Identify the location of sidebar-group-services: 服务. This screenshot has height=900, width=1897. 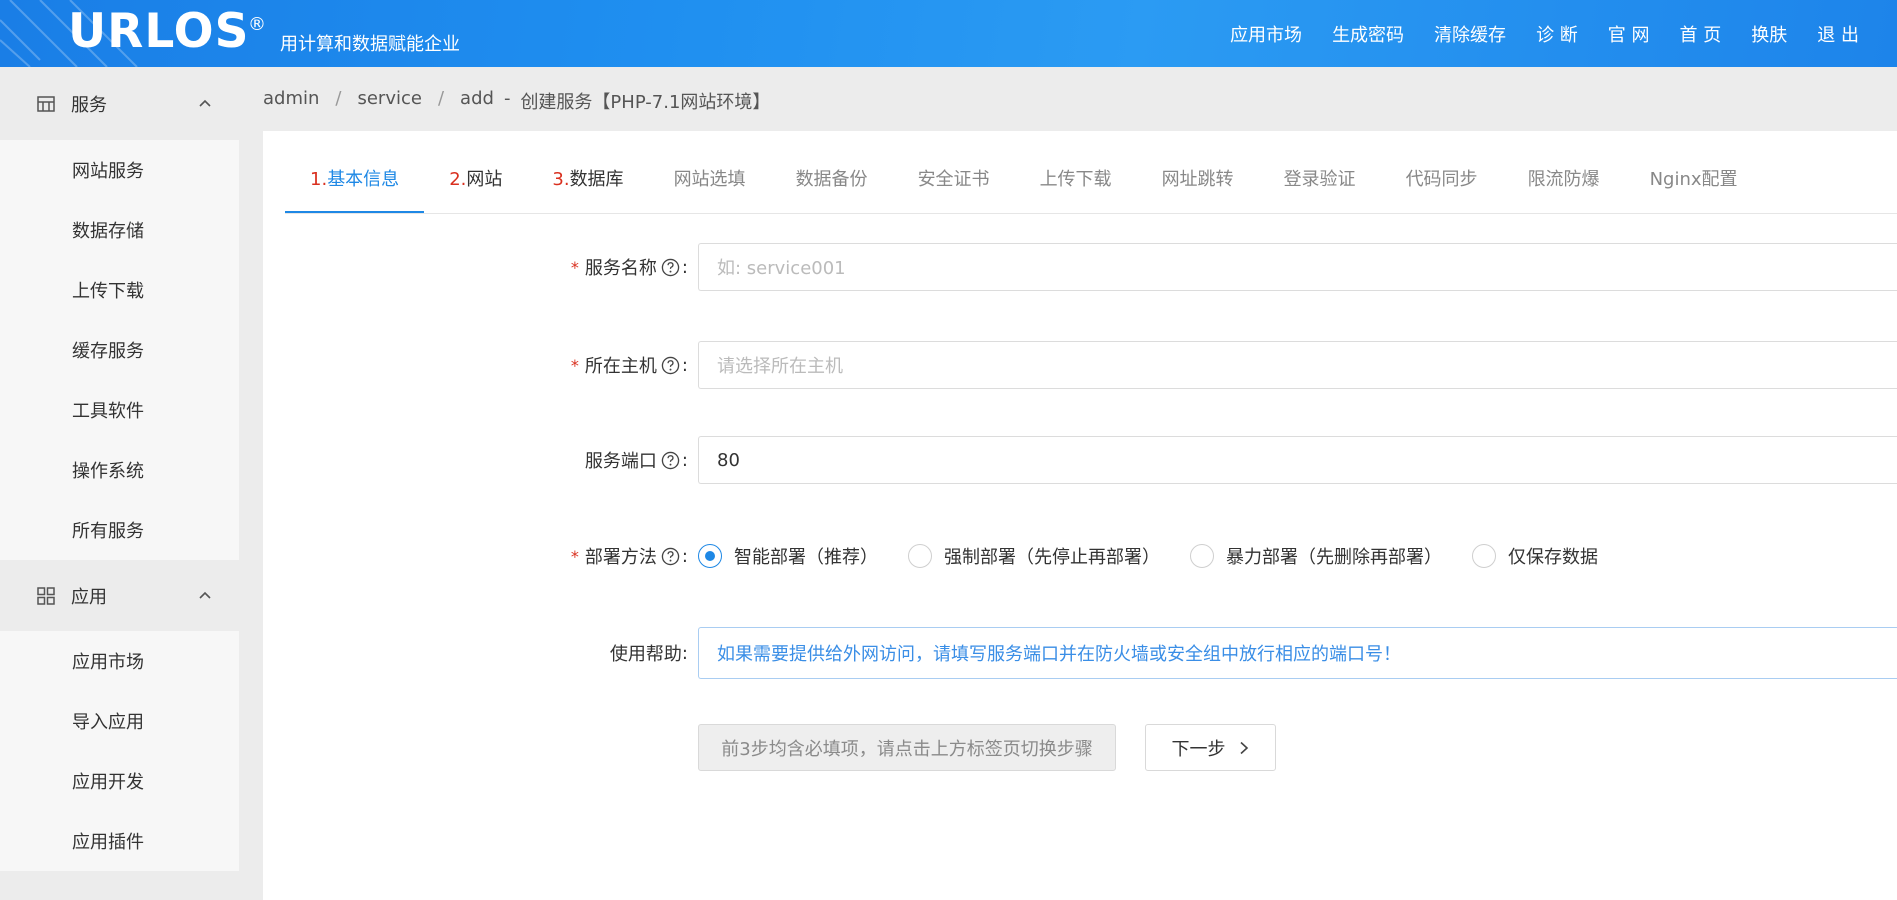
(119, 103).